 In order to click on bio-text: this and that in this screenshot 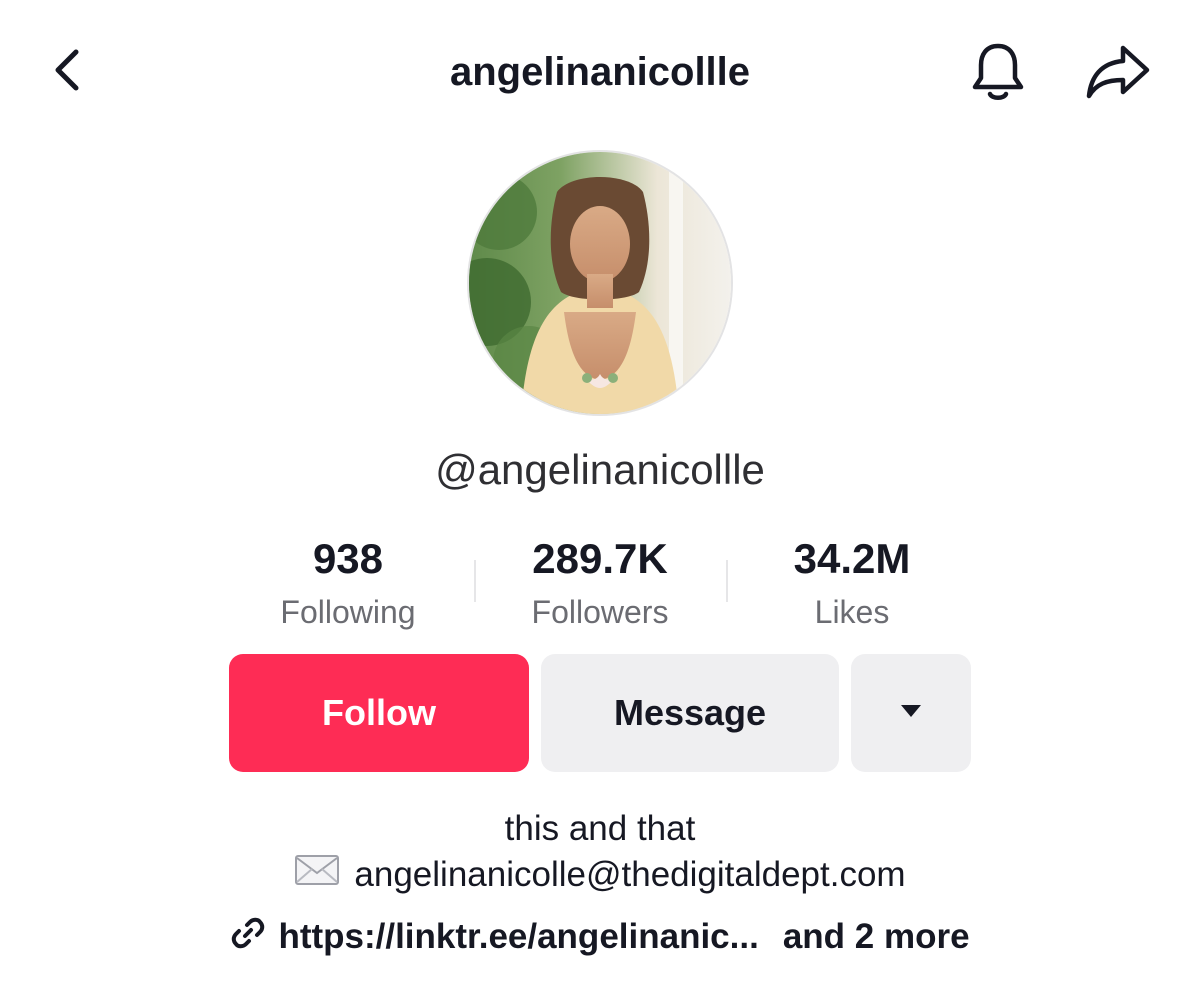, I will do `click(600, 828)`.